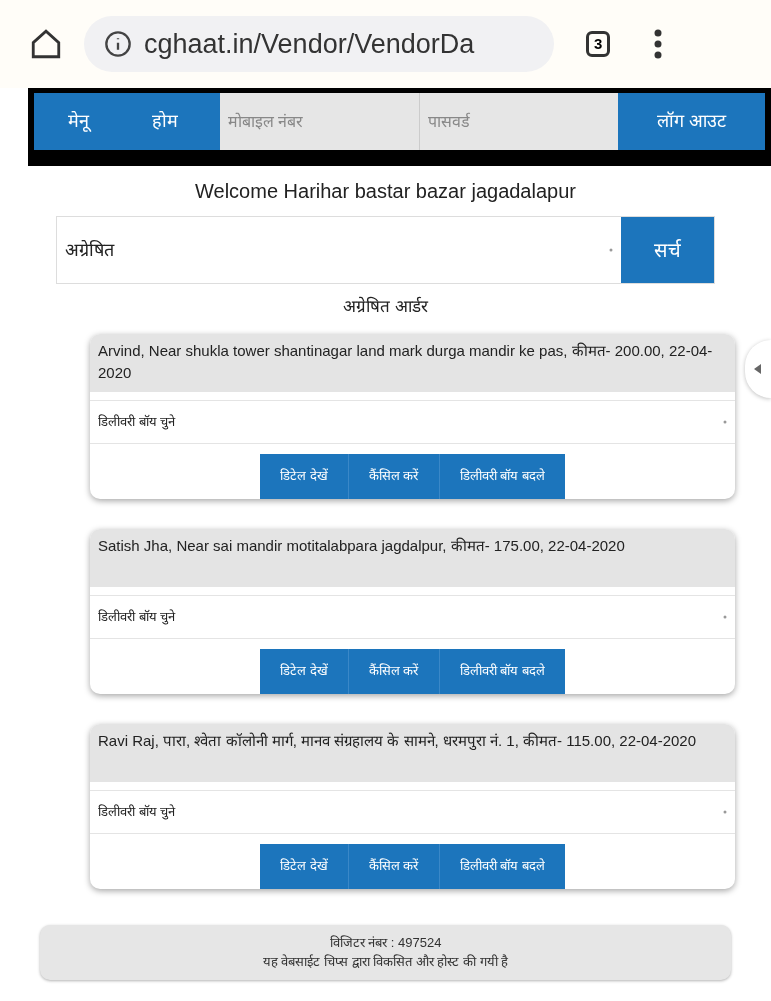  What do you see at coordinates (598, 44) in the screenshot?
I see `tab-count: 3` at bounding box center [598, 44].